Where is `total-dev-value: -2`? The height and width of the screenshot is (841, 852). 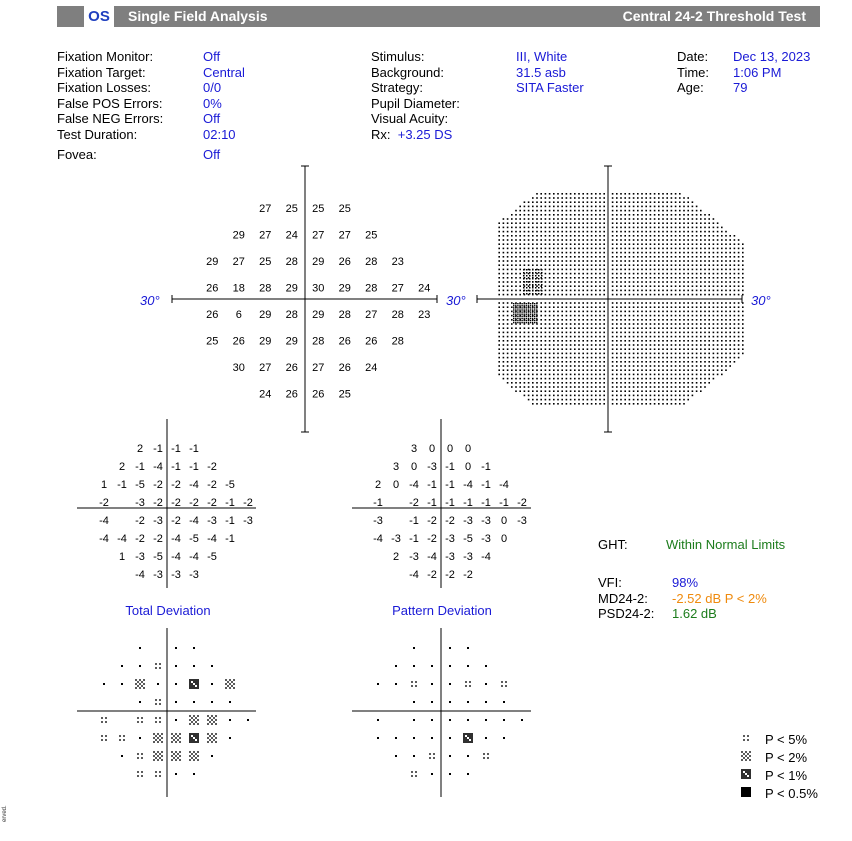 total-dev-value: -2 is located at coordinates (176, 521).